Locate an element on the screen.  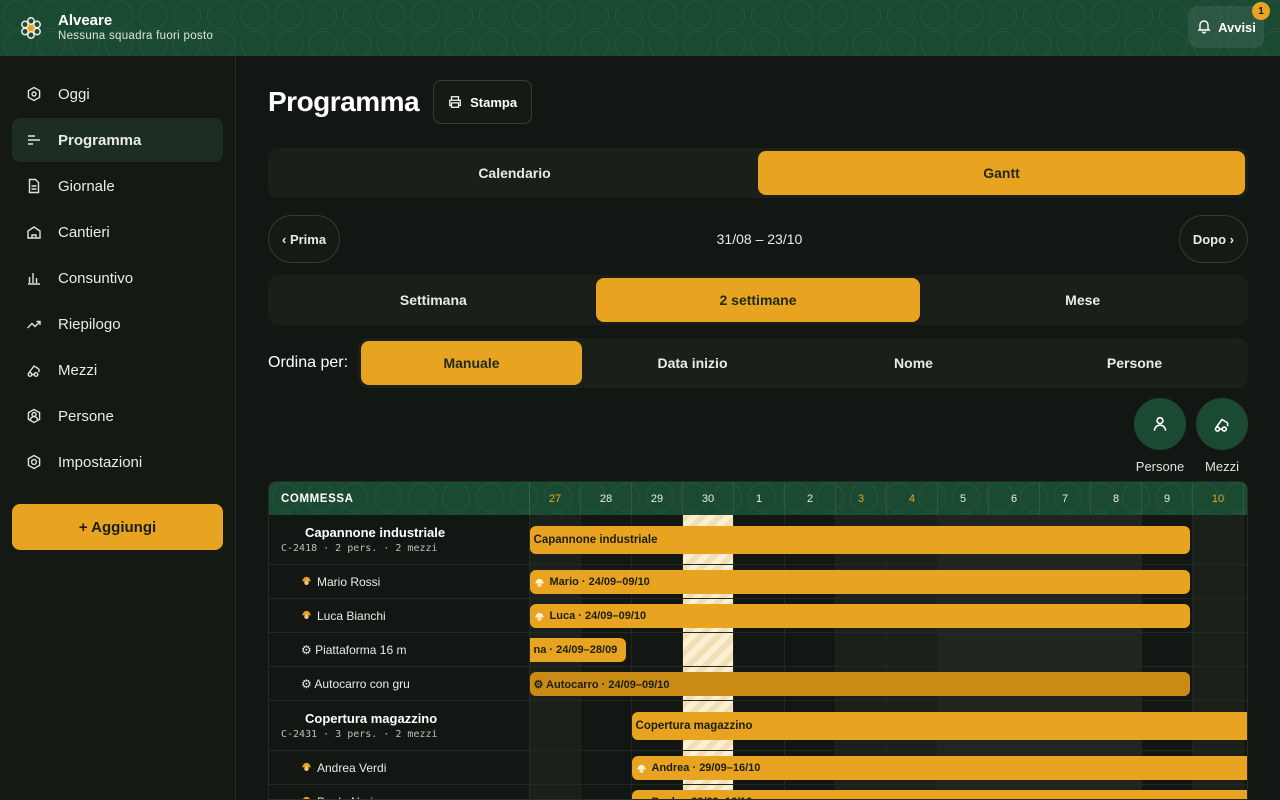
timeline-icon is located at coordinates (34, 140).